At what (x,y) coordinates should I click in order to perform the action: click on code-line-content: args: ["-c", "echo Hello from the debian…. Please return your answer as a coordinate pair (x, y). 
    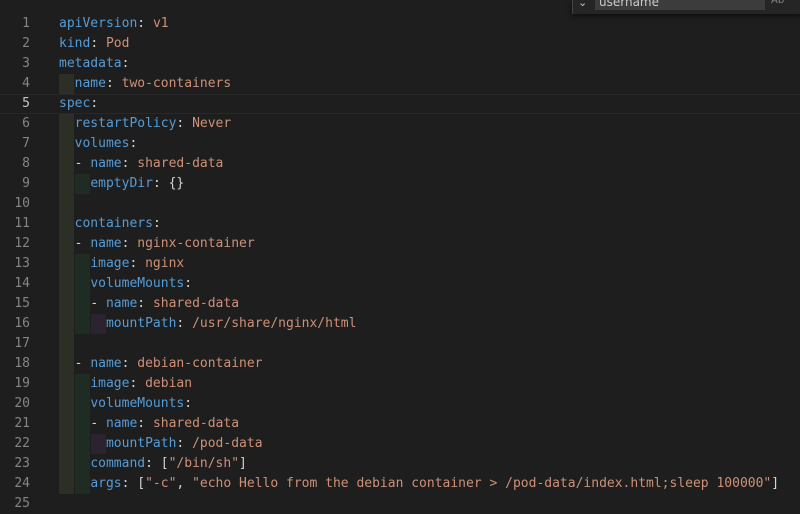
    Looking at the image, I should click on (419, 483).